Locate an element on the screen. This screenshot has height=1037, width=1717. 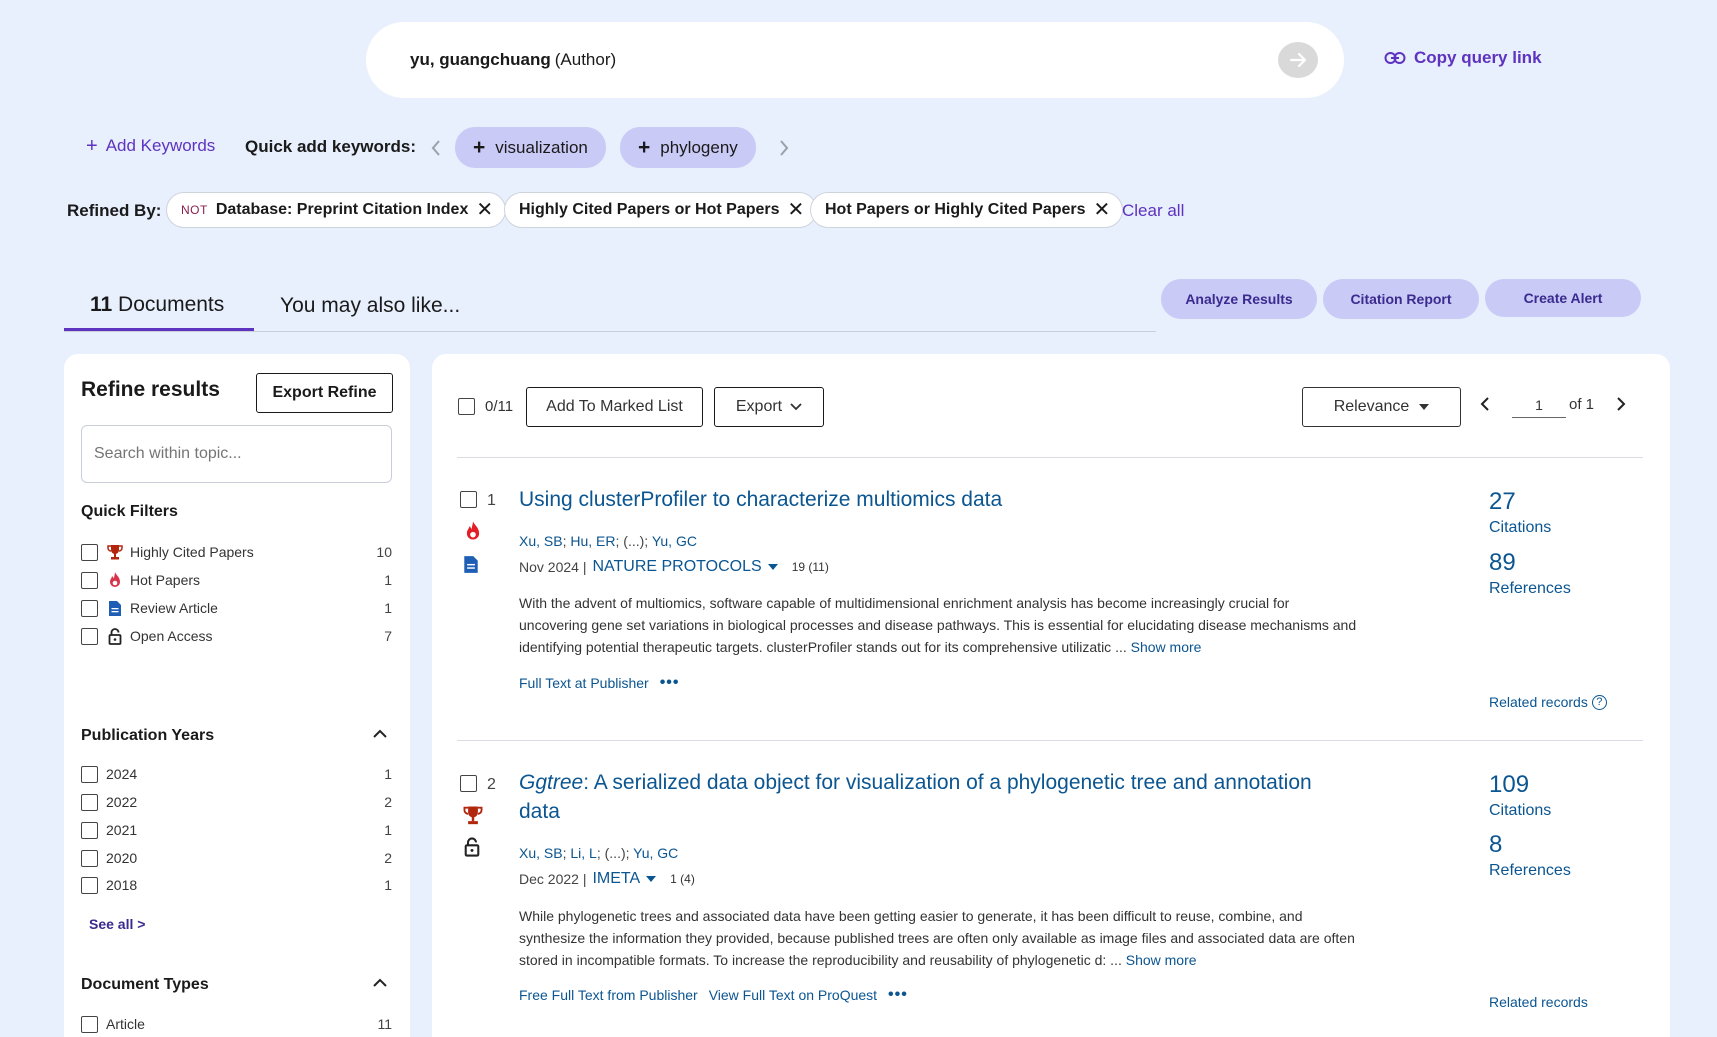
related-records-link: Related records is located at coordinates (1538, 1002).